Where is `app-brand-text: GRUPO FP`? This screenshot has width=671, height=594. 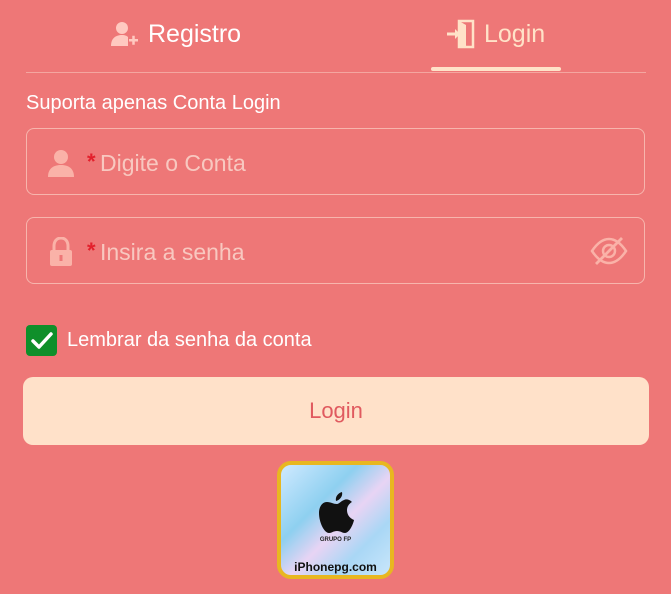 app-brand-text: GRUPO FP is located at coordinates (335, 540).